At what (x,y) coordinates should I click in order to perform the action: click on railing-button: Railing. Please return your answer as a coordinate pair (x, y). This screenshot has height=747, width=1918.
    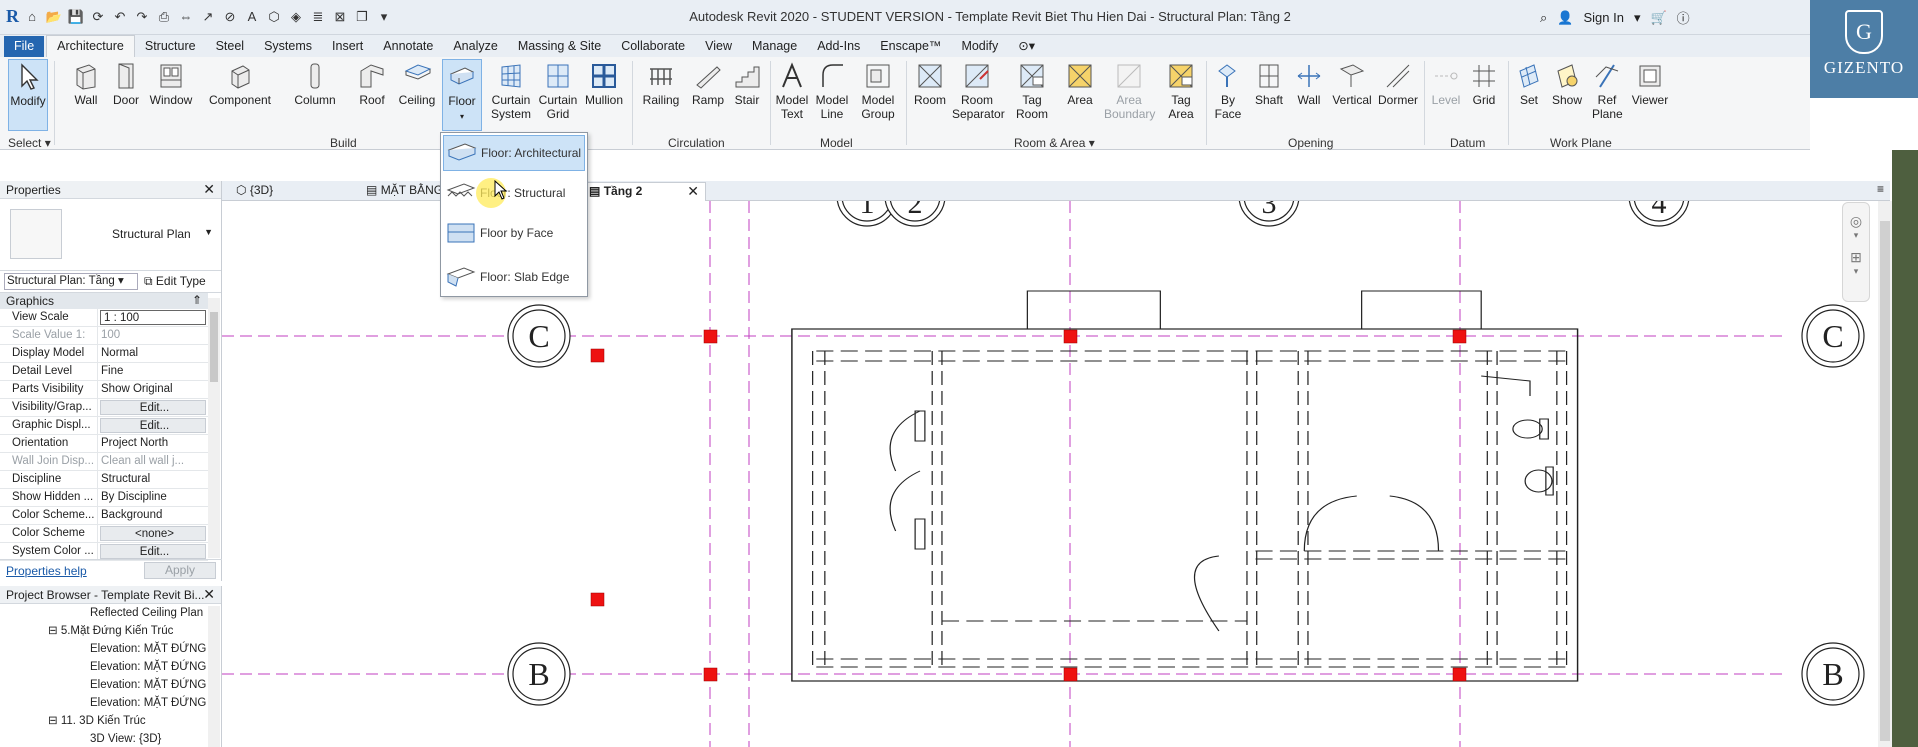
    Looking at the image, I should click on (661, 83).